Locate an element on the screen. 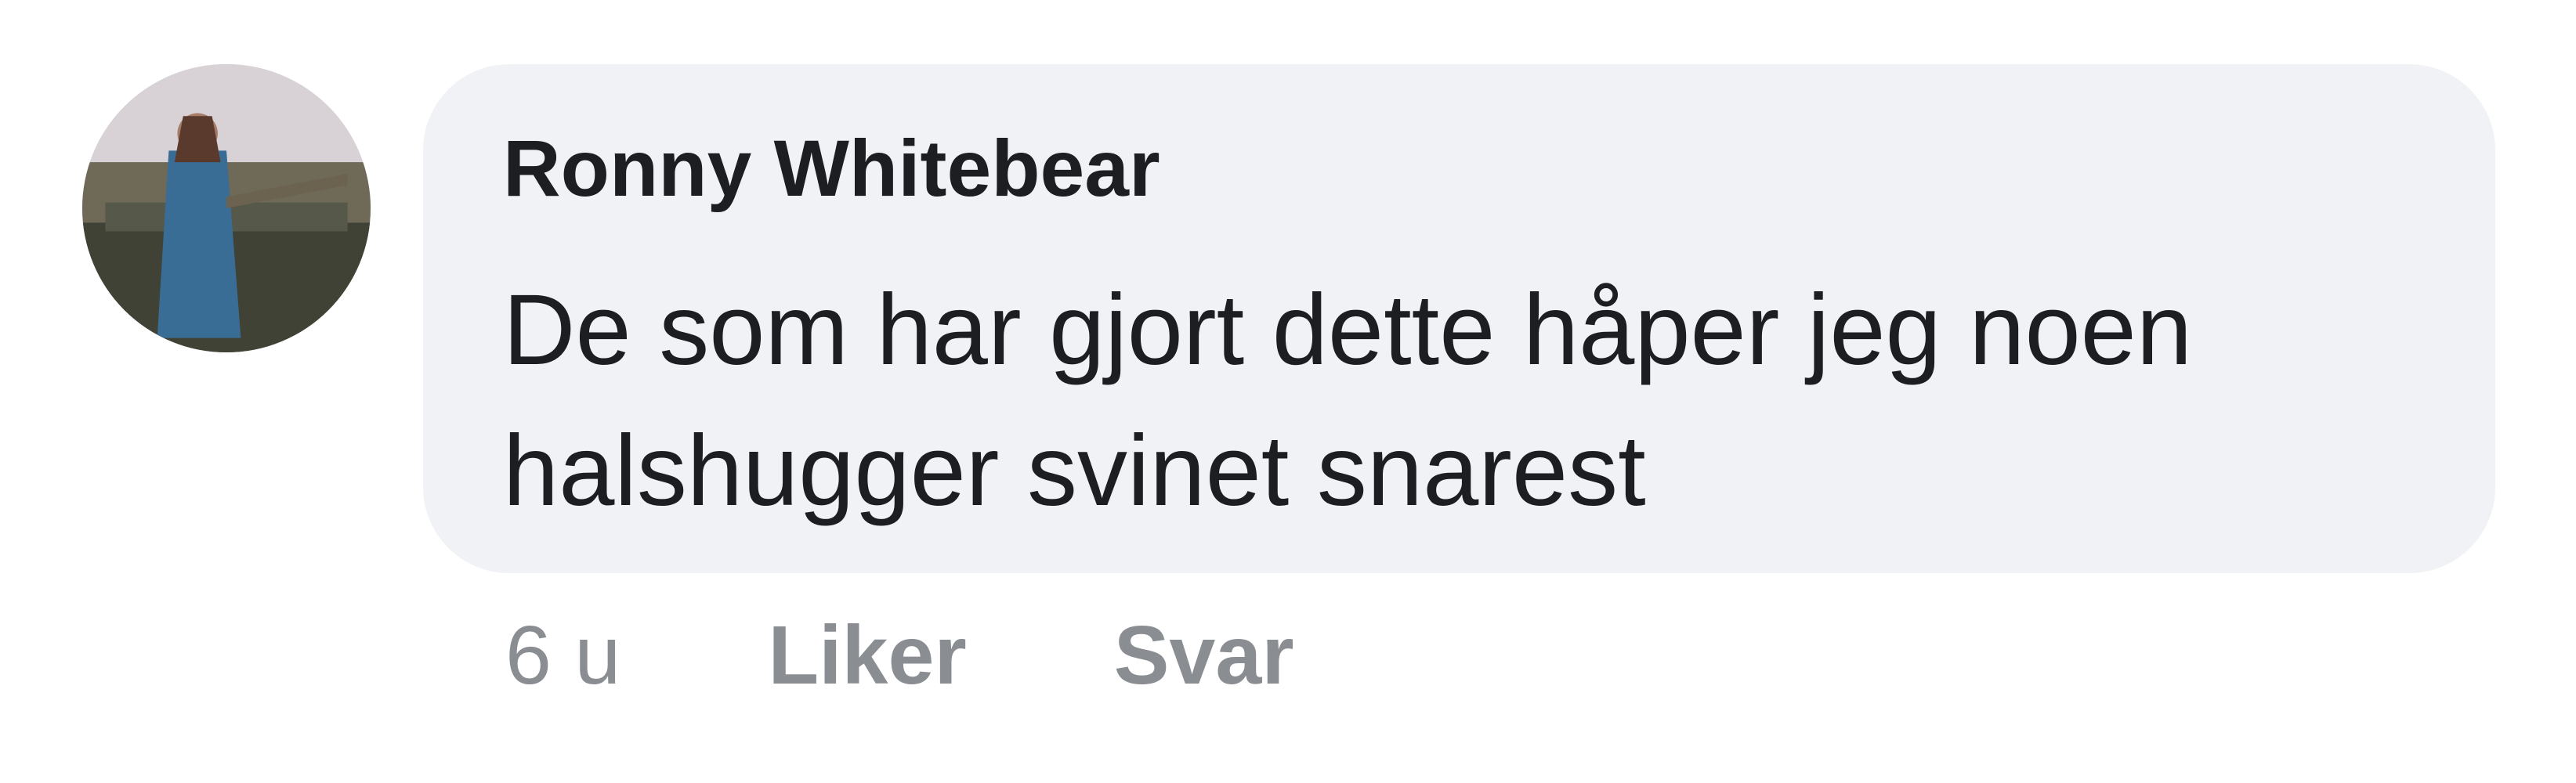 Image resolution: width=2576 pixels, height=783 pixels. comment-timestamp: 6 u is located at coordinates (562, 655).